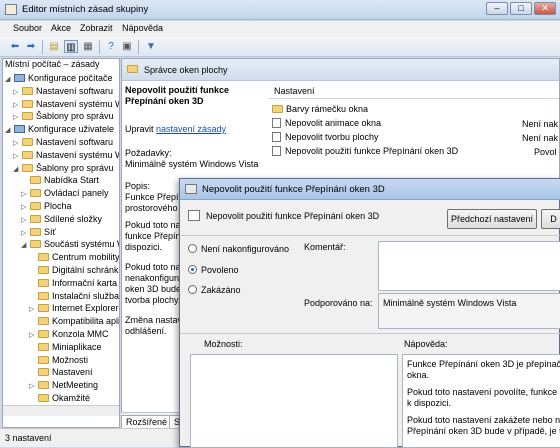  I want to click on edit-policy-line: Upravit nastavení zásady, so click(176, 129).